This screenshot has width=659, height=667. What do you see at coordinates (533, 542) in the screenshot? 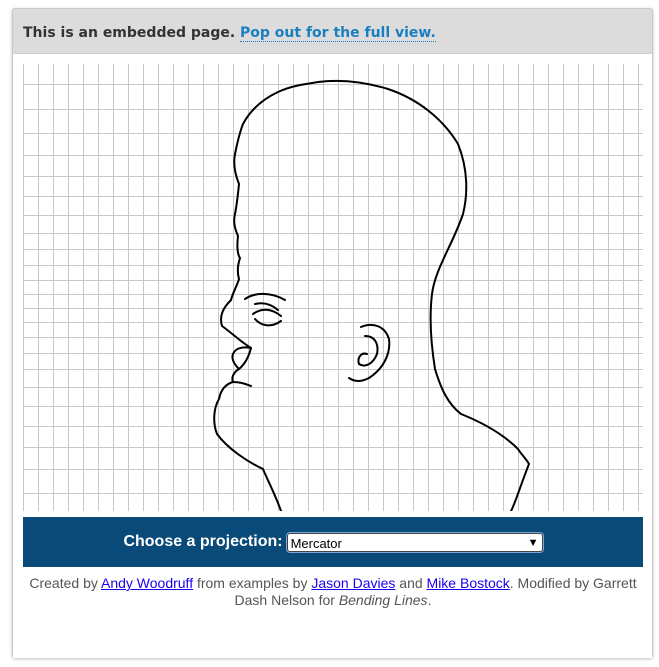
I see `chevron-down-icon: ▼` at bounding box center [533, 542].